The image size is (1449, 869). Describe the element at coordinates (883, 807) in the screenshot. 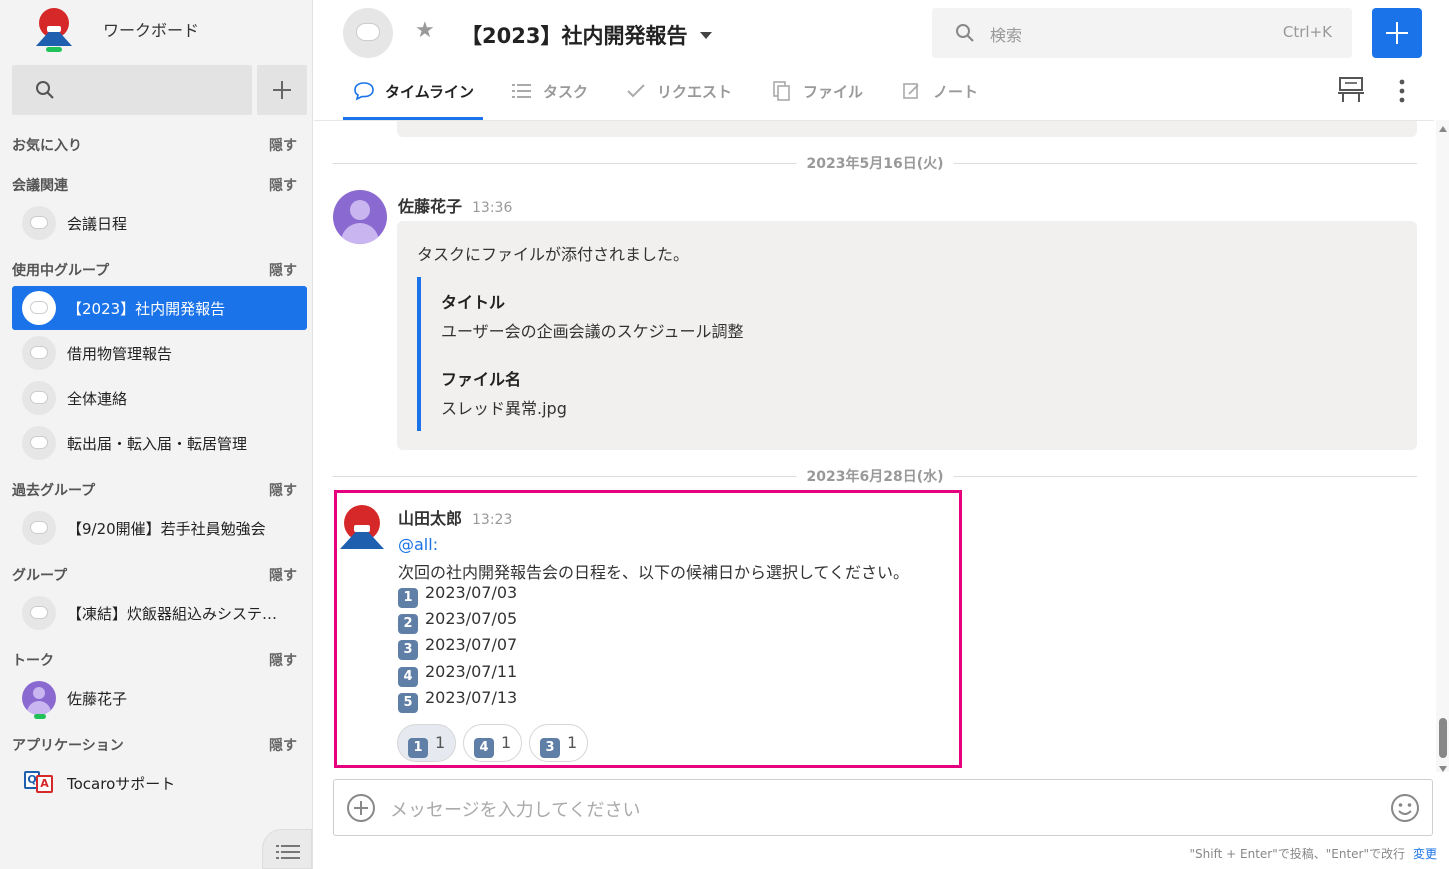

I see `message-input: メッセージを入力してください` at that location.